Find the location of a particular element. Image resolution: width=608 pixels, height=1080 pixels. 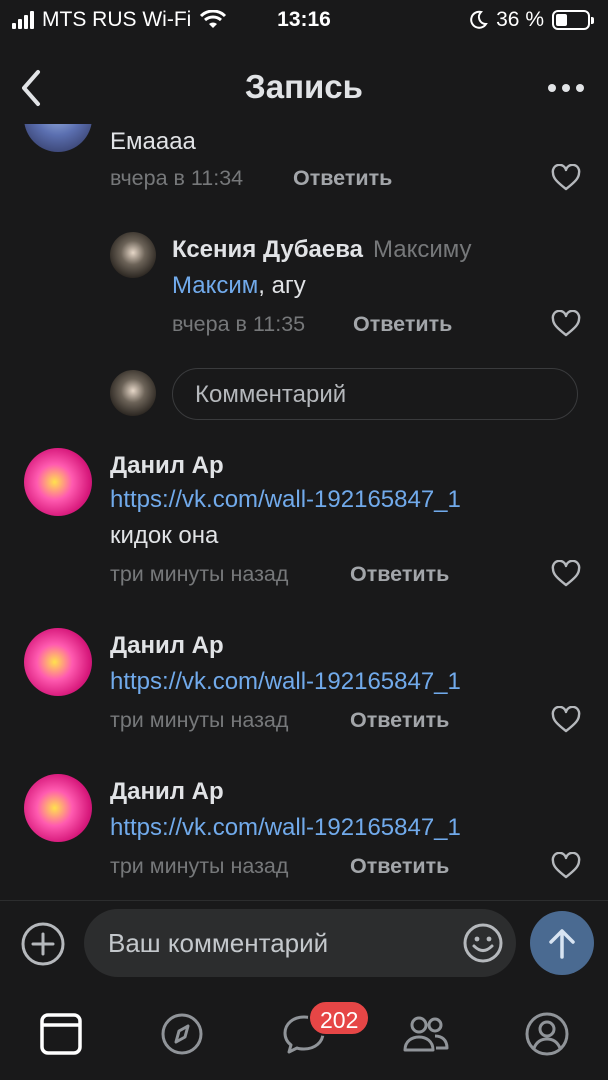

comment-time: вчера в 11:35 is located at coordinates (239, 324).